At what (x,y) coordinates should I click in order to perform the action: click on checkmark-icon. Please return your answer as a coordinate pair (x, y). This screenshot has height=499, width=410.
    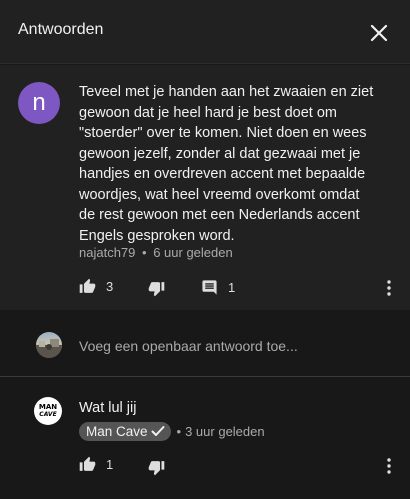
    Looking at the image, I should click on (158, 431).